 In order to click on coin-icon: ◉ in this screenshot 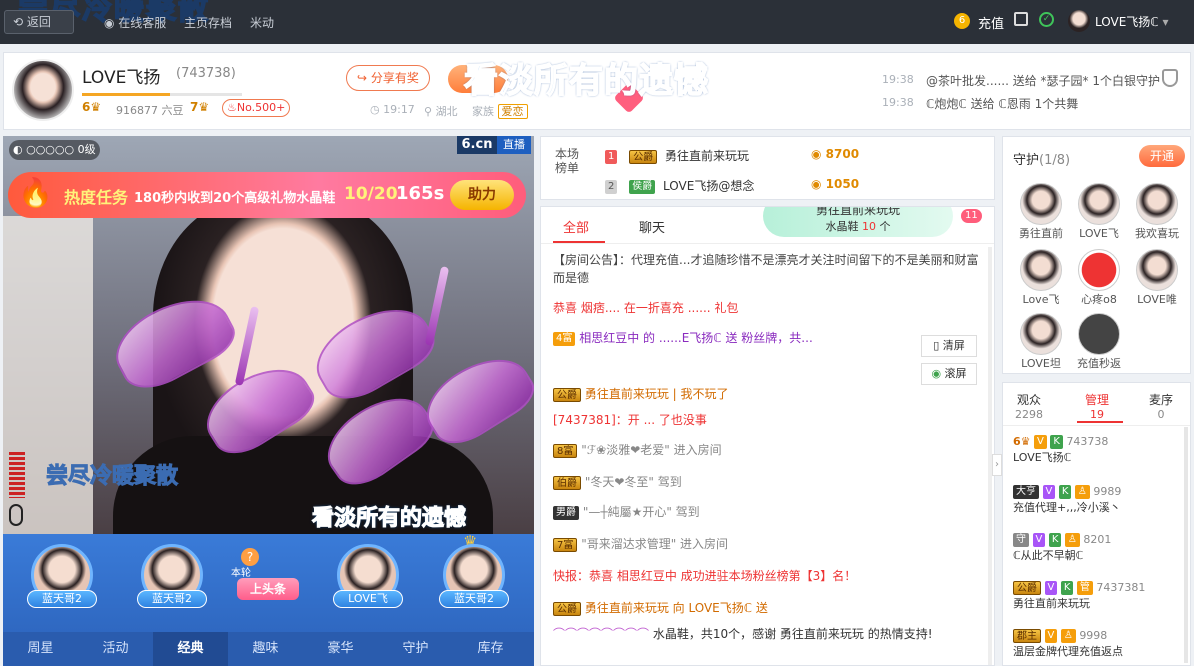, I will do `click(818, 154)`.